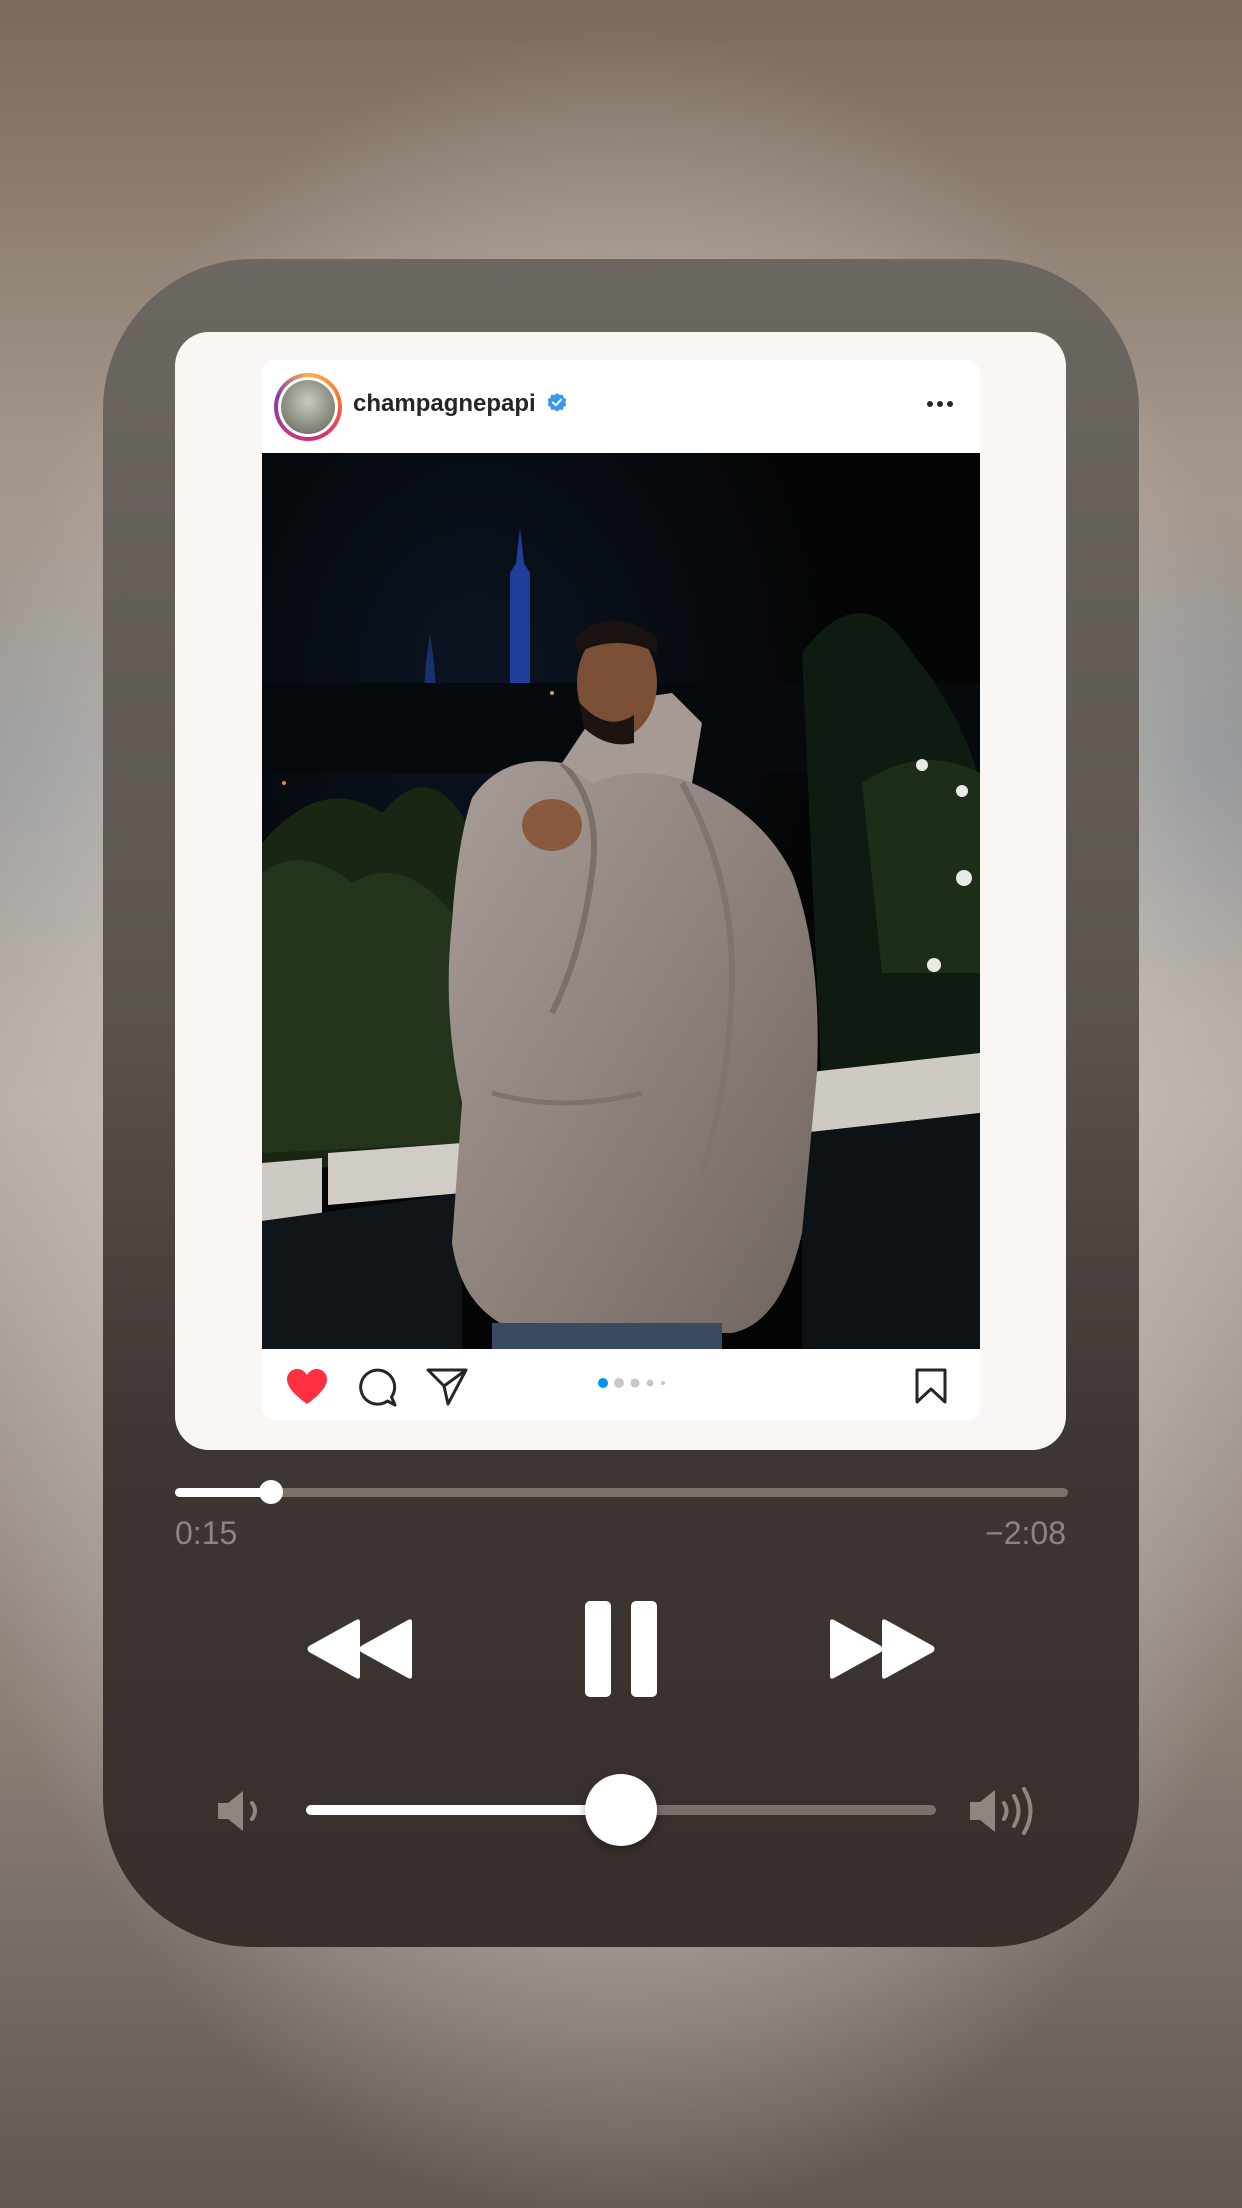 The width and height of the screenshot is (1242, 2208). I want to click on seek-track, so click(621, 1492).